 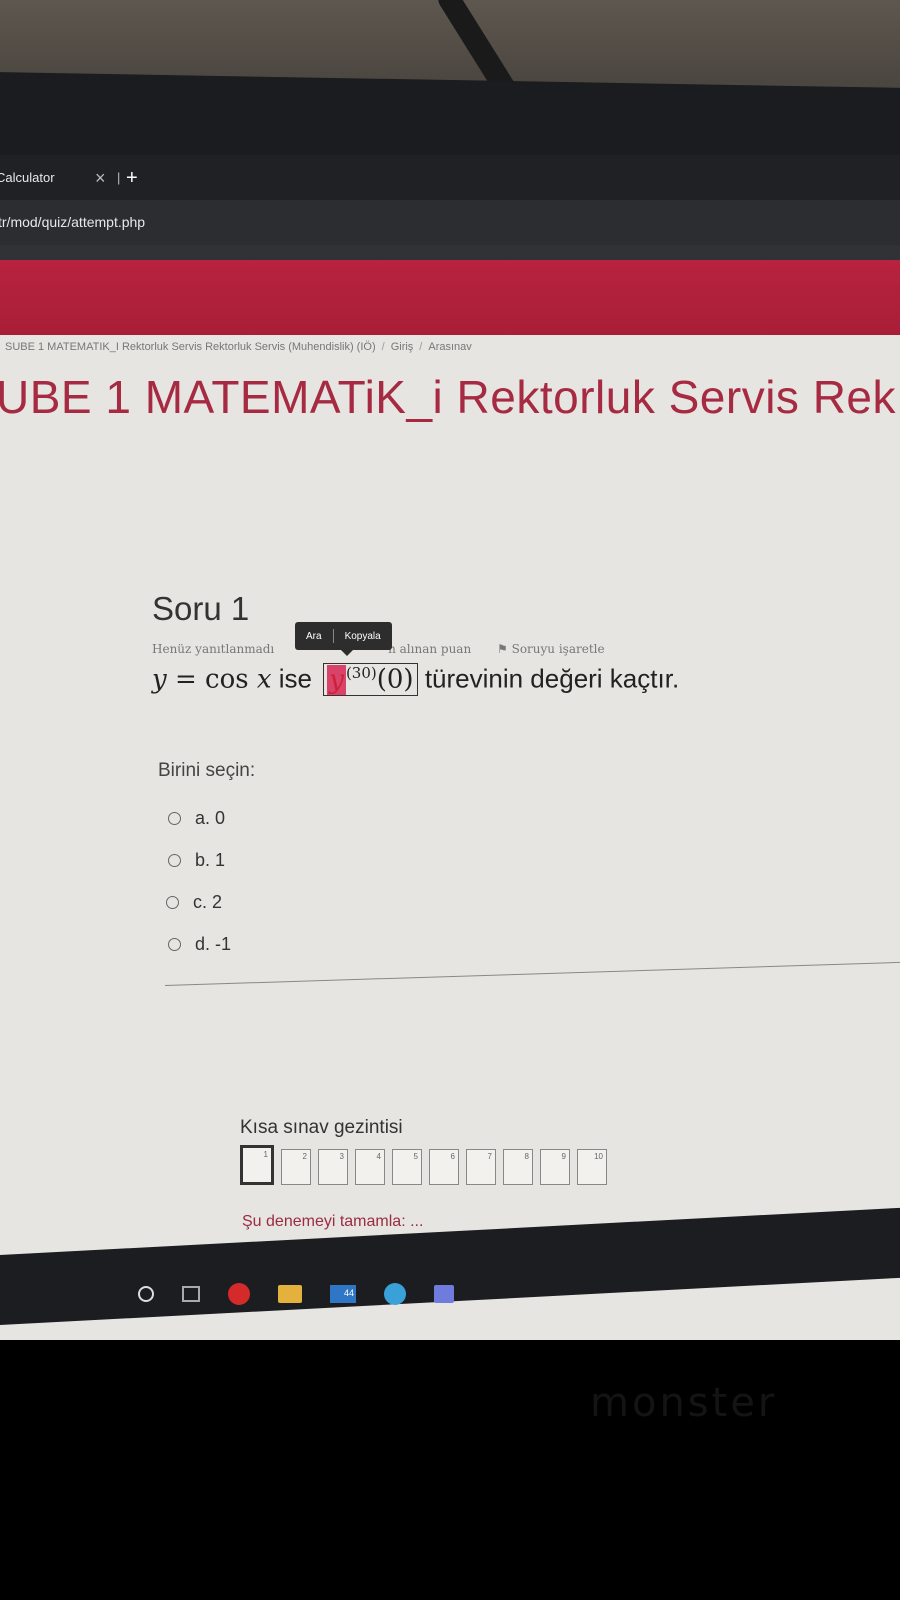 I want to click on question-title: Soru 1, so click(x=201, y=608).